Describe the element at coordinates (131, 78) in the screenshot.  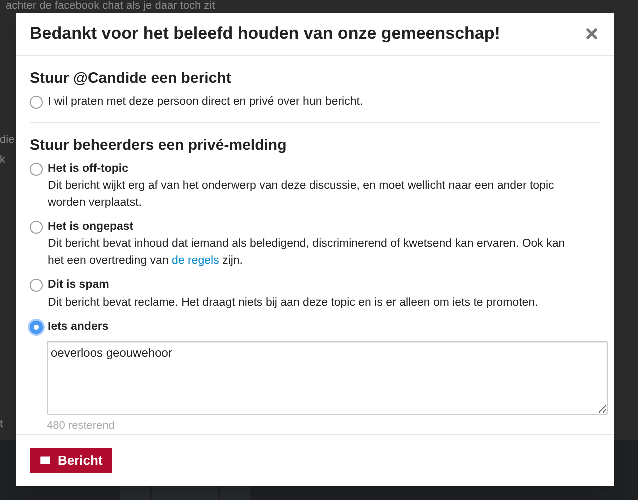
I see `section-heading: Stuur @Candide een bericht` at that location.